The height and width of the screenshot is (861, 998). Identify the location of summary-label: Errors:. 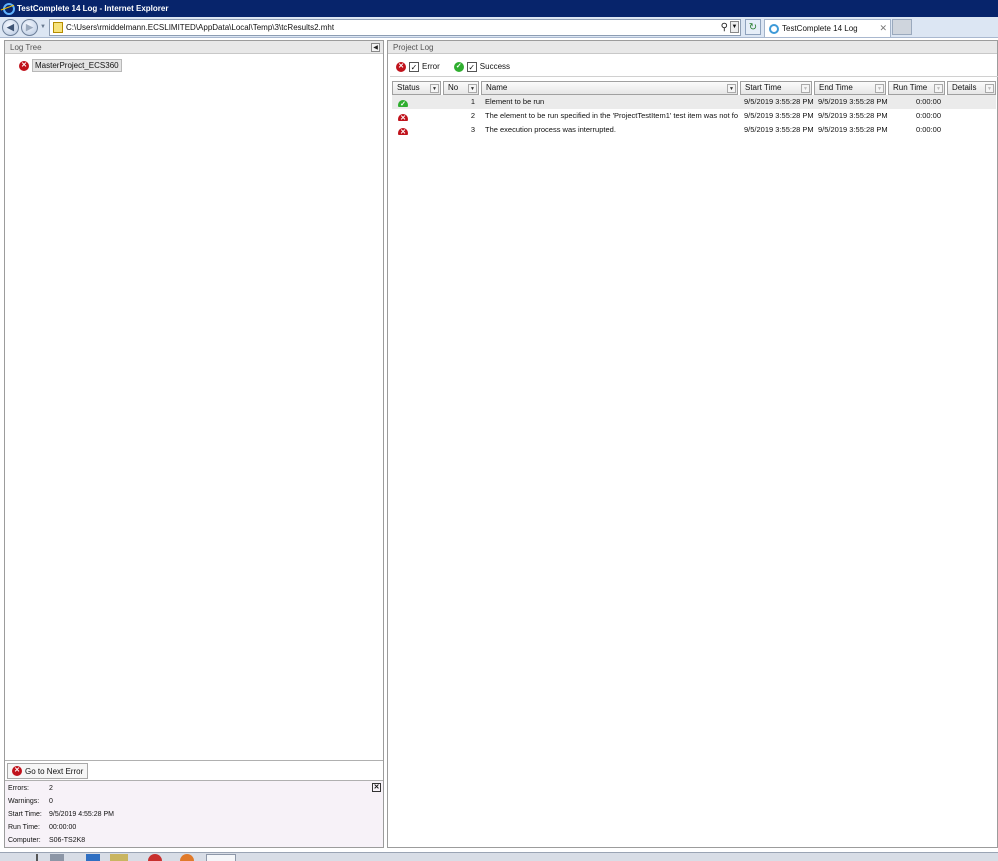
(18, 788).